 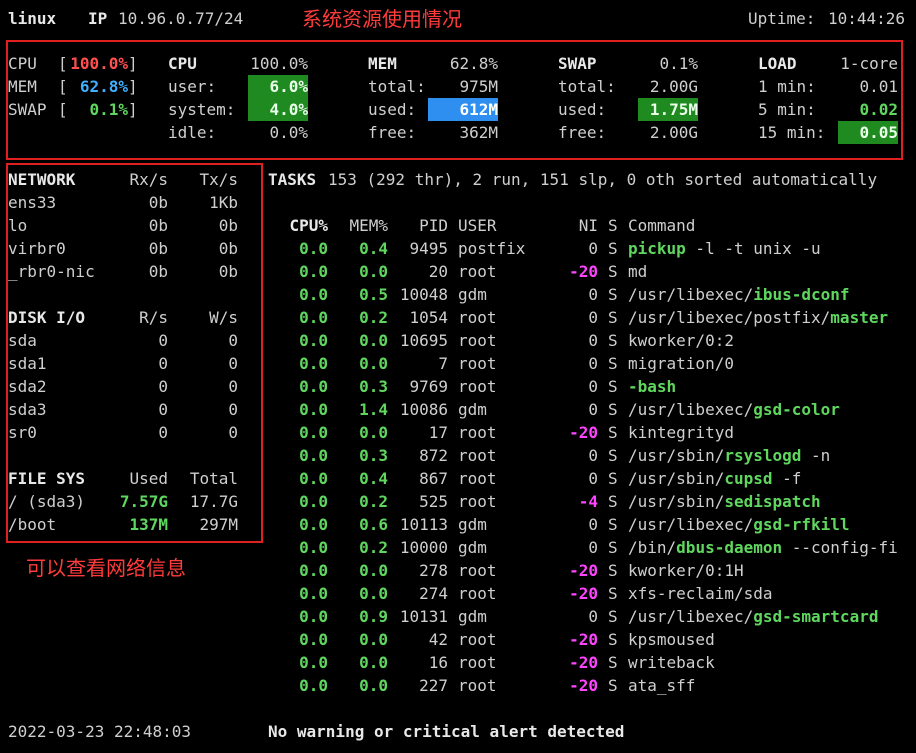 What do you see at coordinates (473, 63) in the screenshot?
I see `mem-total-pct: 62.8%` at bounding box center [473, 63].